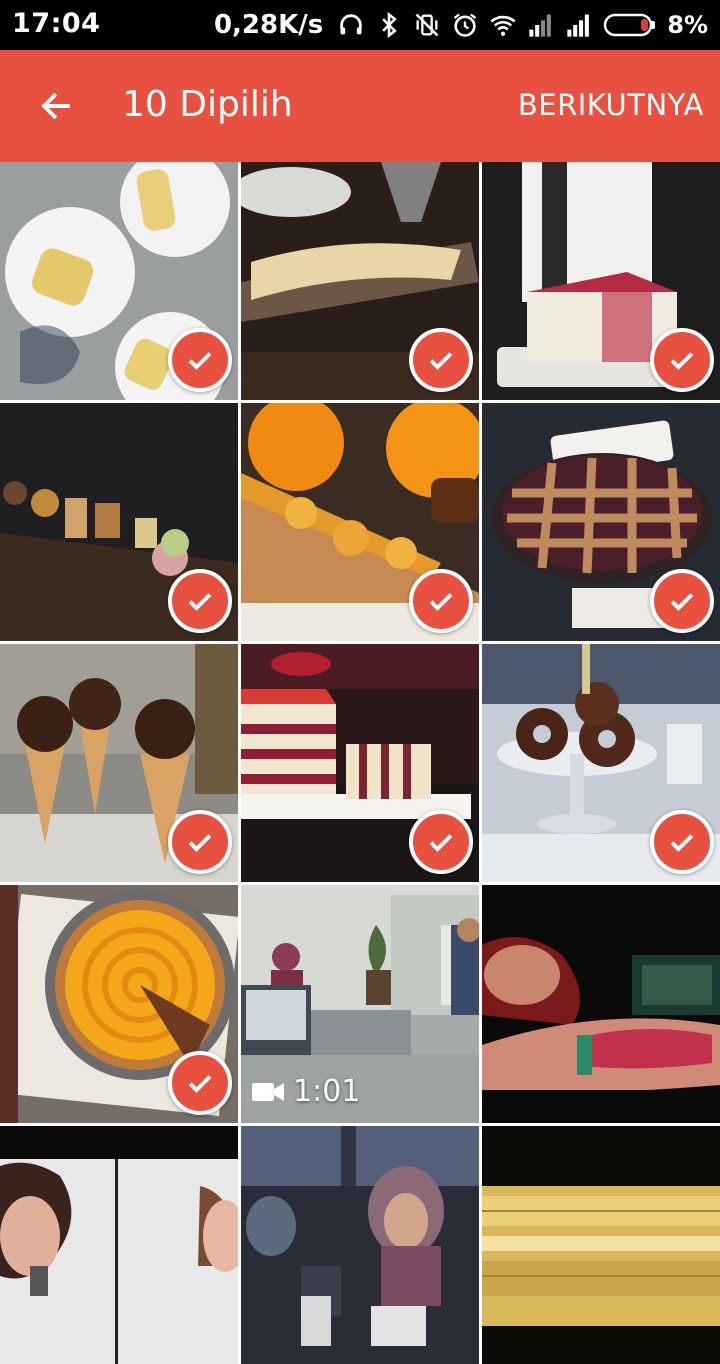 This screenshot has height=1364, width=720. Describe the element at coordinates (360, 106) in the screenshot. I see `app-bar: 10 Dipilih BERIKUTNYA` at that location.